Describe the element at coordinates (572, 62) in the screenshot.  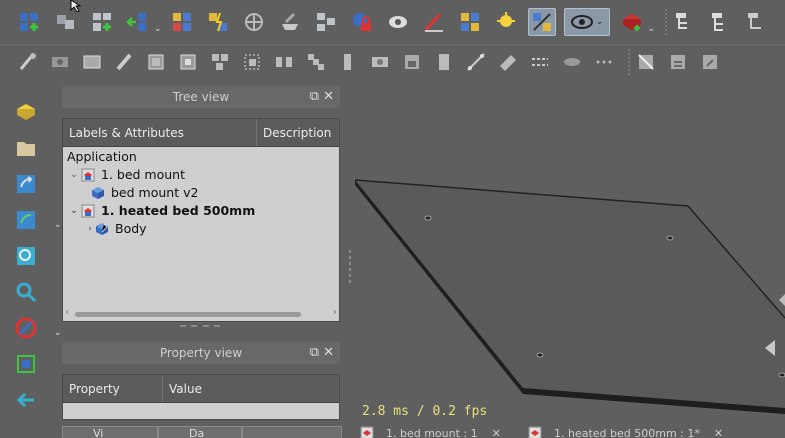
I see `clone-icon` at that location.